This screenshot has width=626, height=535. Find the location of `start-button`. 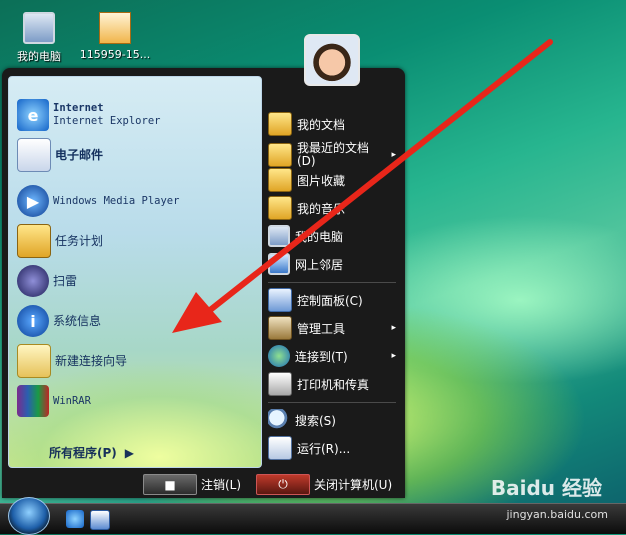

start-button is located at coordinates (29, 516).